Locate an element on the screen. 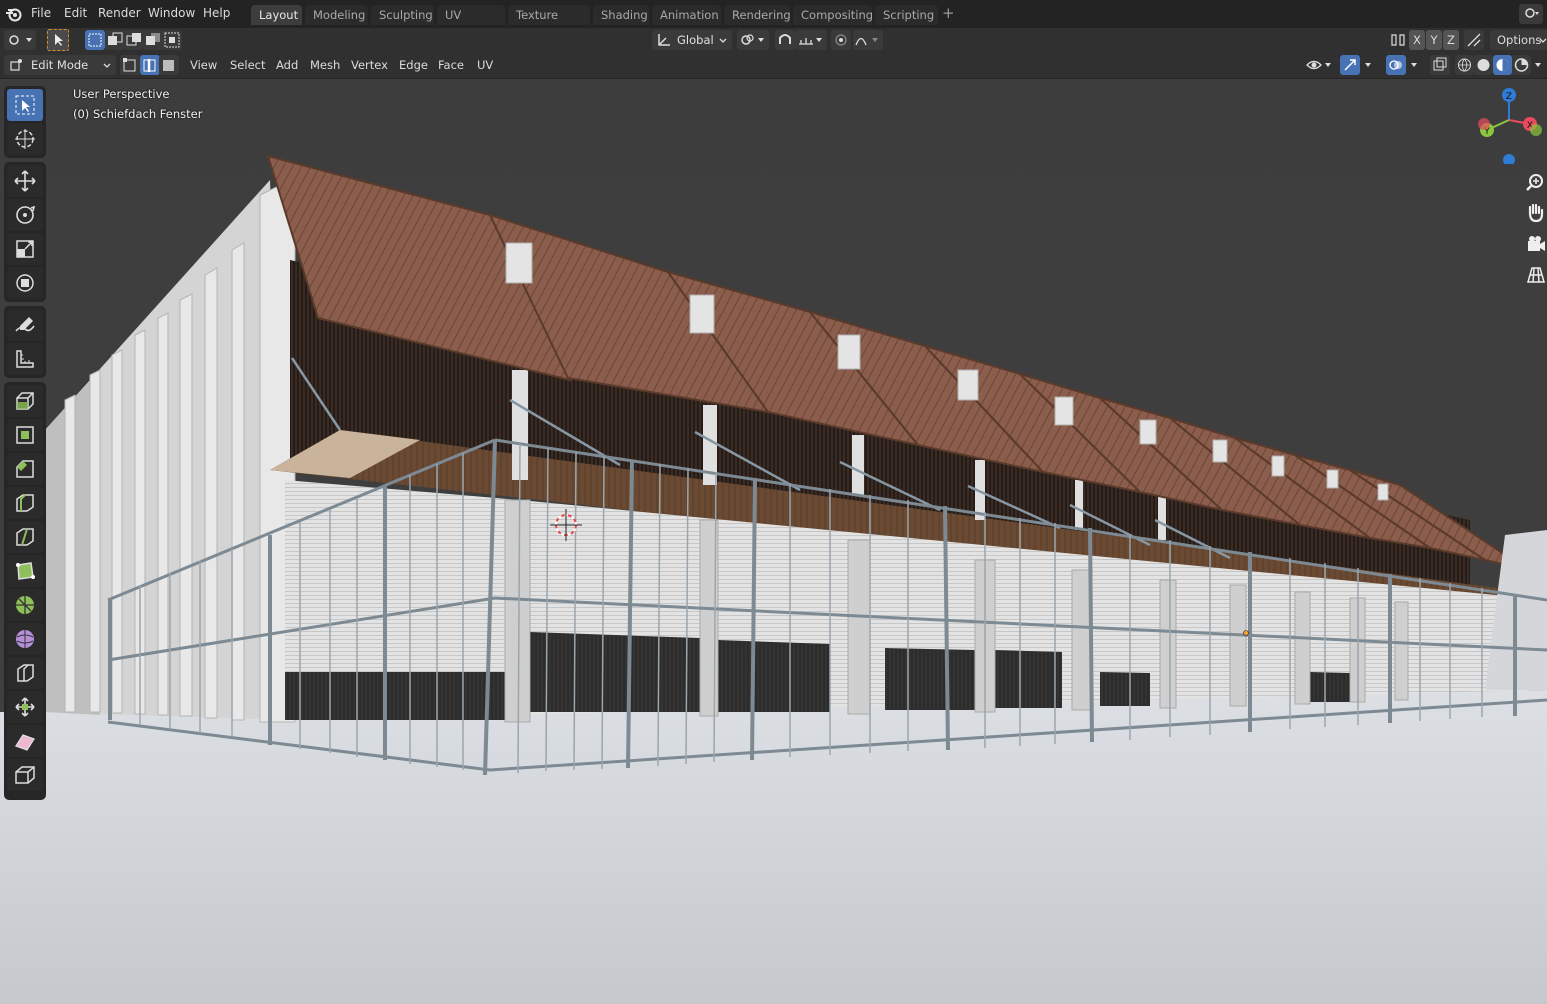 The image size is (1547, 1004). shading-wireframe-button is located at coordinates (1464, 65).